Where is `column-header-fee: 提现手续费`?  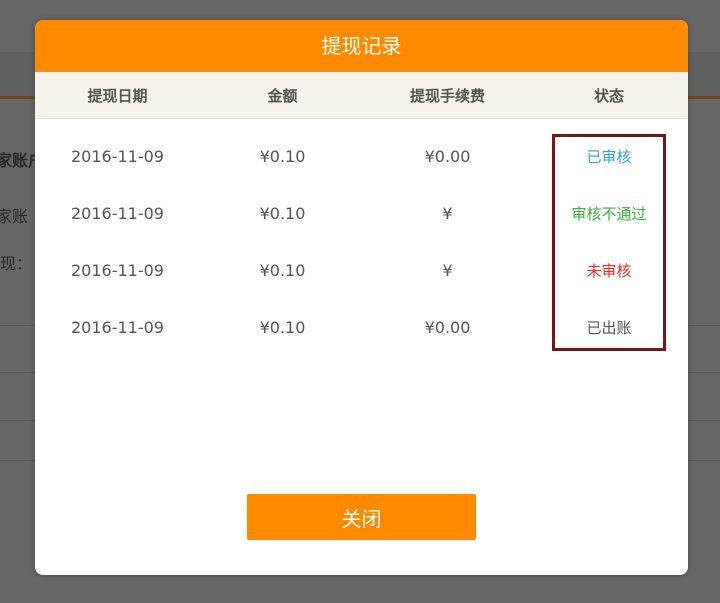 column-header-fee: 提现手续费 is located at coordinates (447, 95).